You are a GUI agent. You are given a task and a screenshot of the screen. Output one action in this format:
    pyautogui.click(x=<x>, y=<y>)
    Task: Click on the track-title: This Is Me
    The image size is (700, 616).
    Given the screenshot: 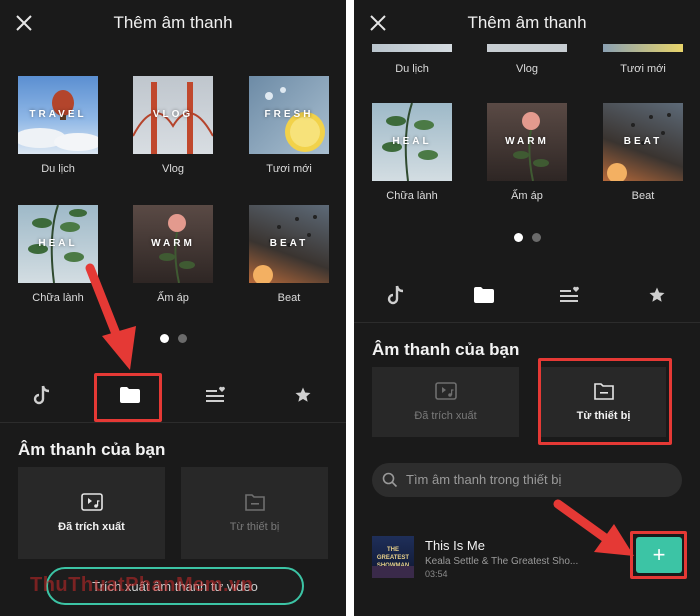 What is the action you would take?
    pyautogui.click(x=455, y=545)
    